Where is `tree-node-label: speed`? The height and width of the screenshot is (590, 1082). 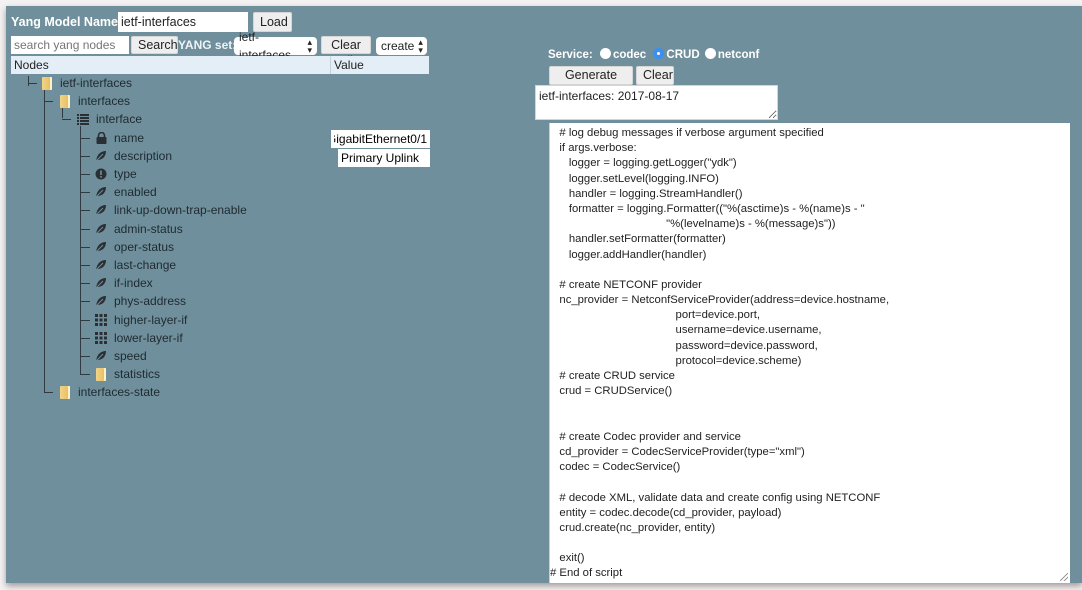 tree-node-label: speed is located at coordinates (130, 356).